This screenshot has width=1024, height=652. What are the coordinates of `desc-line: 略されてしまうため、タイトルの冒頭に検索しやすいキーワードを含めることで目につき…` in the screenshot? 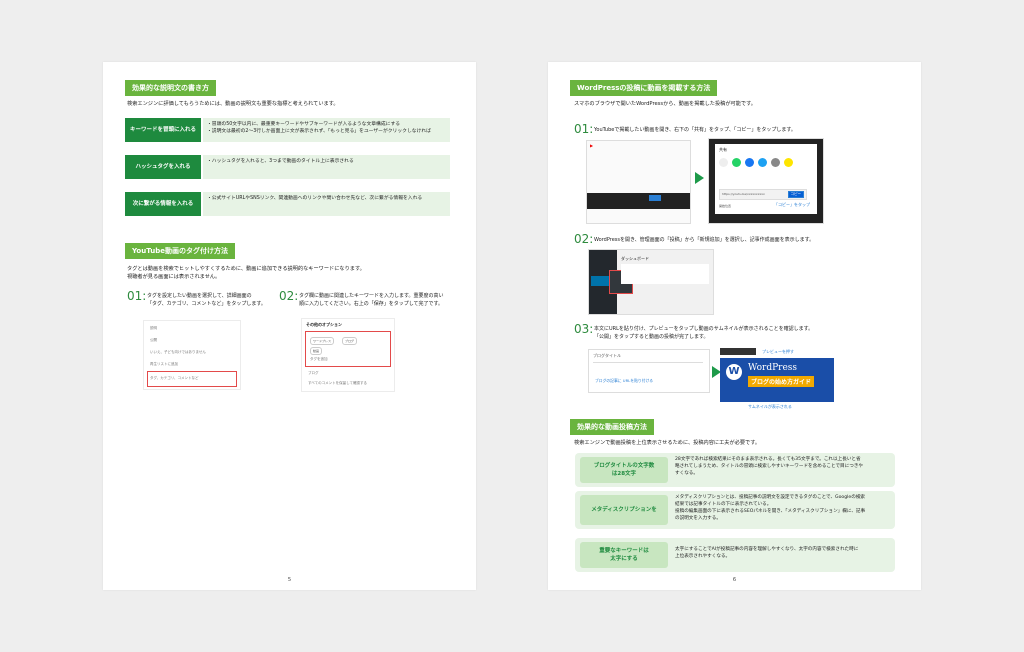 It's located at (769, 466).